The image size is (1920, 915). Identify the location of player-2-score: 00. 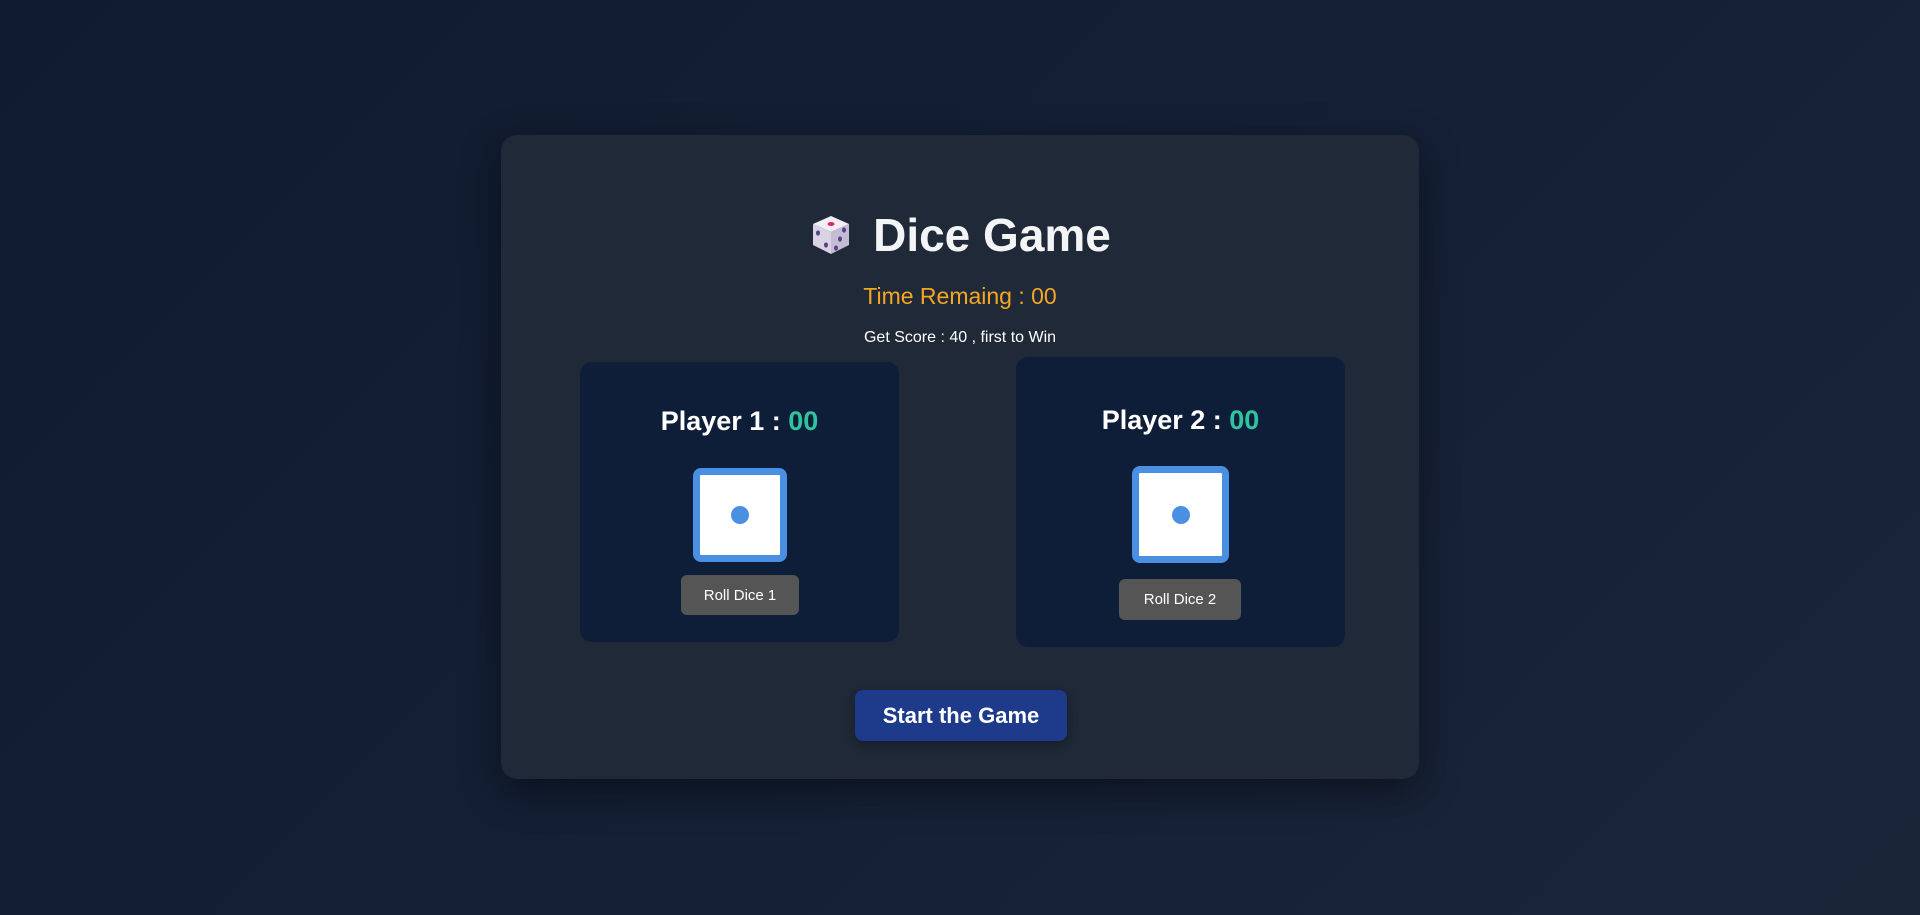
(1244, 420).